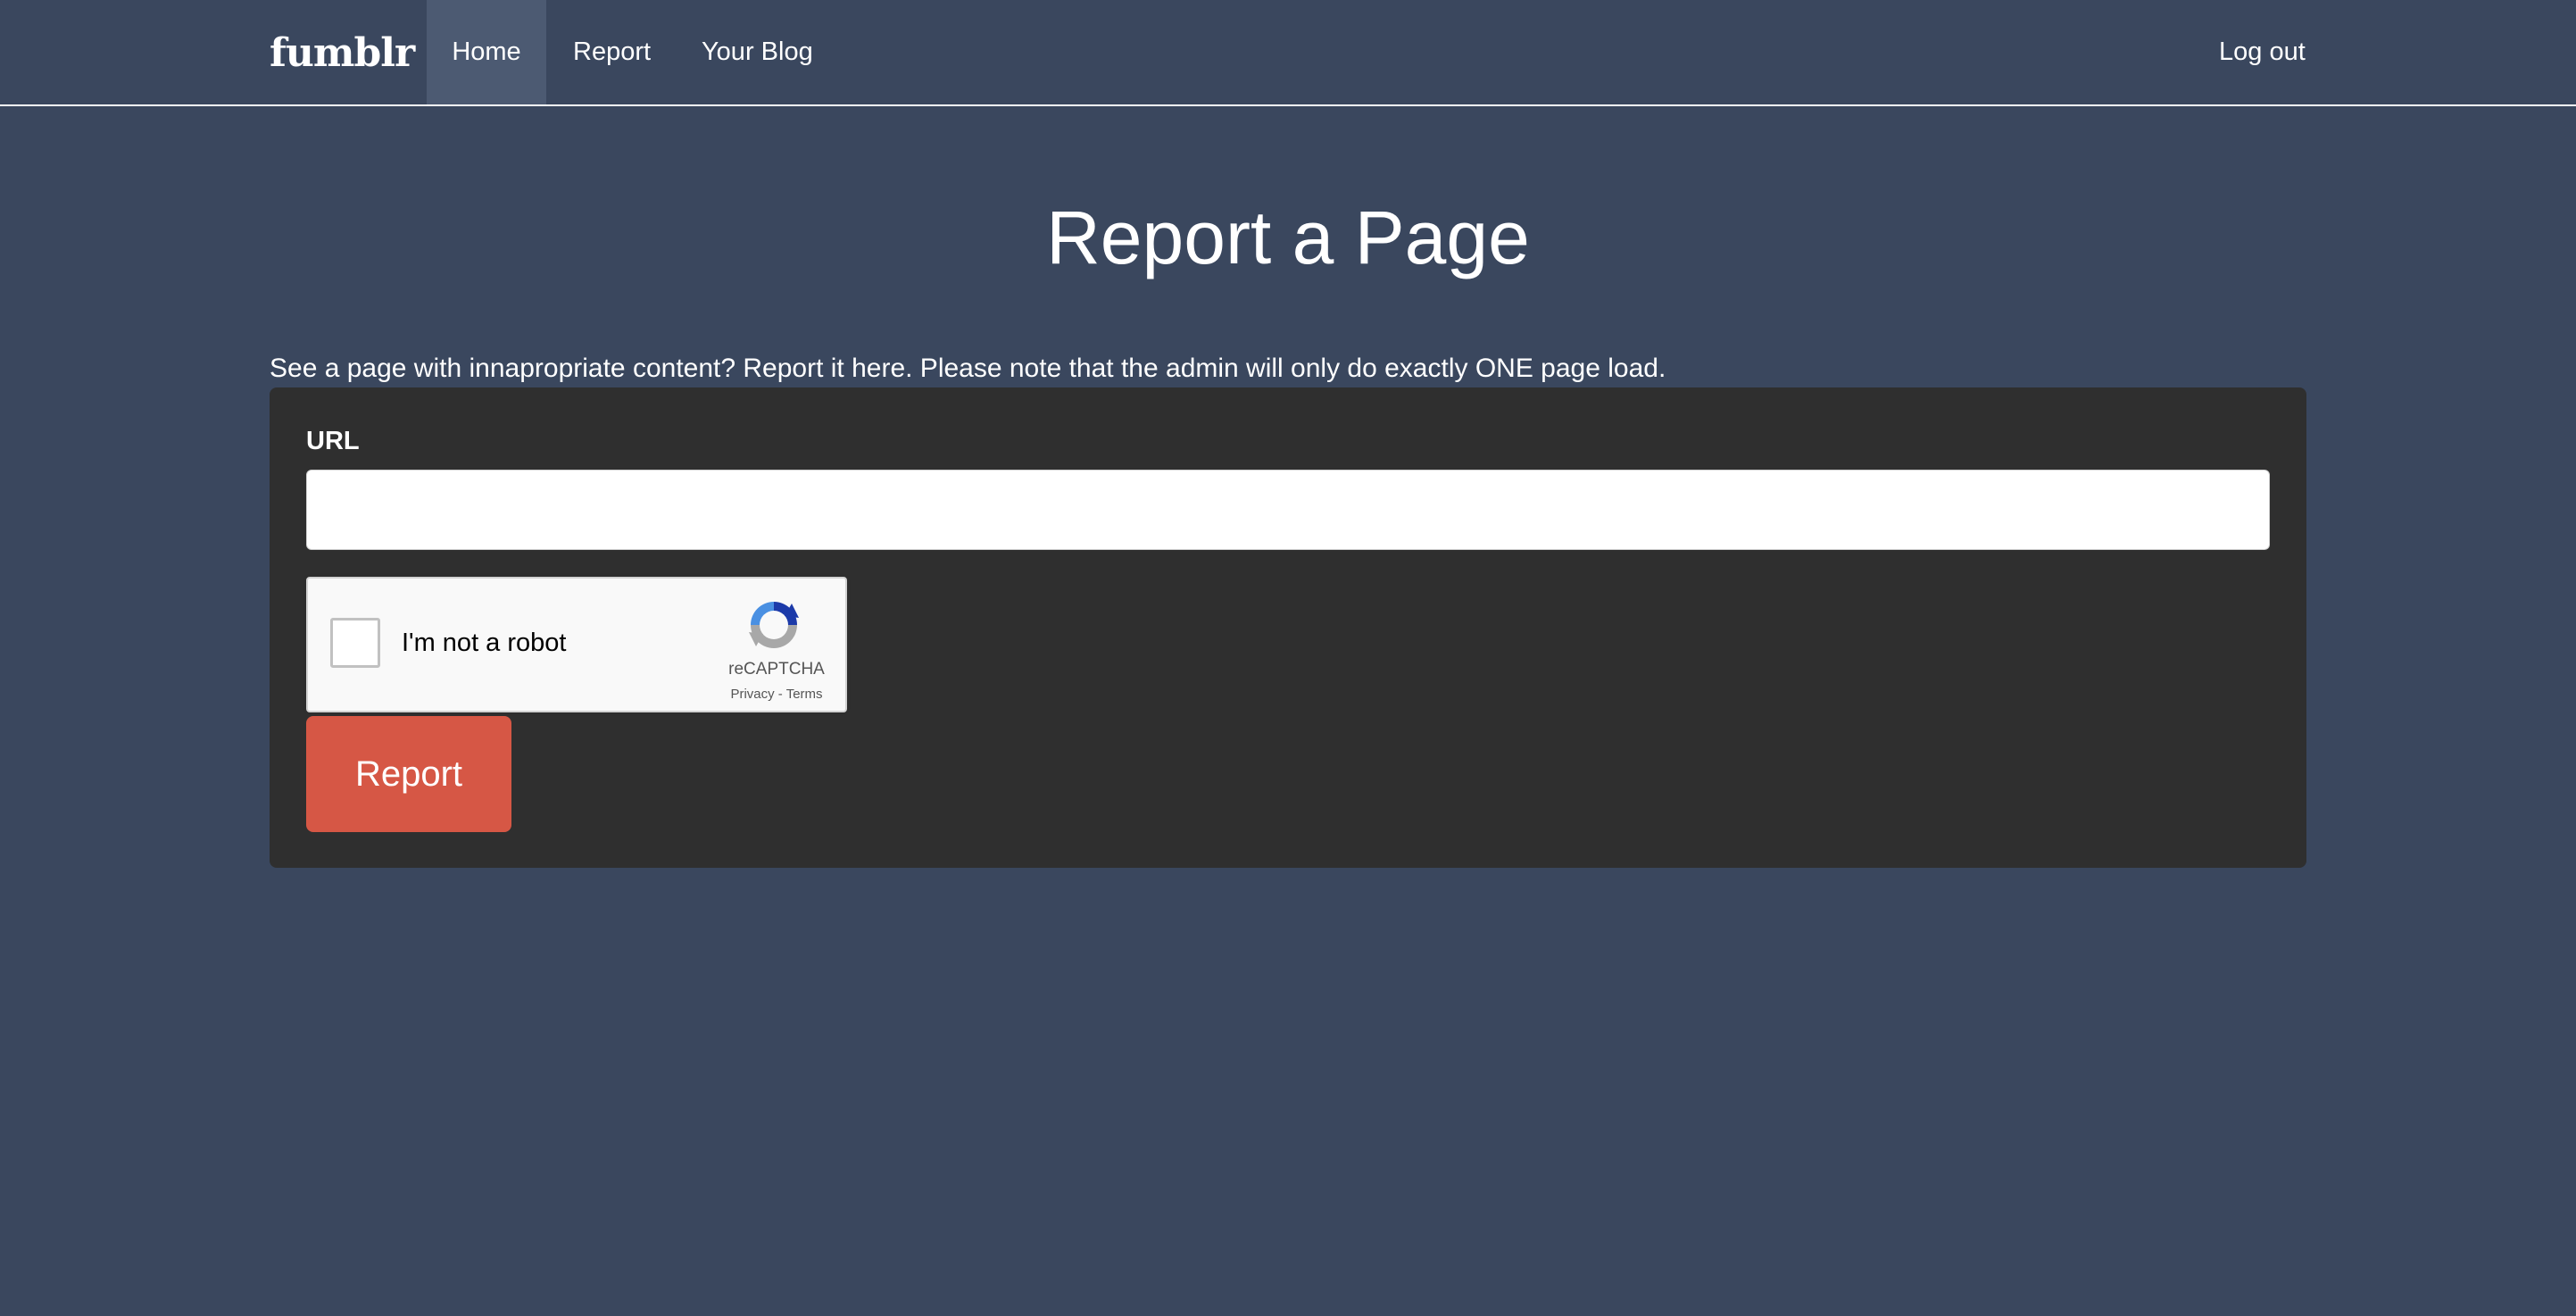  Describe the element at coordinates (355, 643) in the screenshot. I see `recaptcha-checkbox` at that location.